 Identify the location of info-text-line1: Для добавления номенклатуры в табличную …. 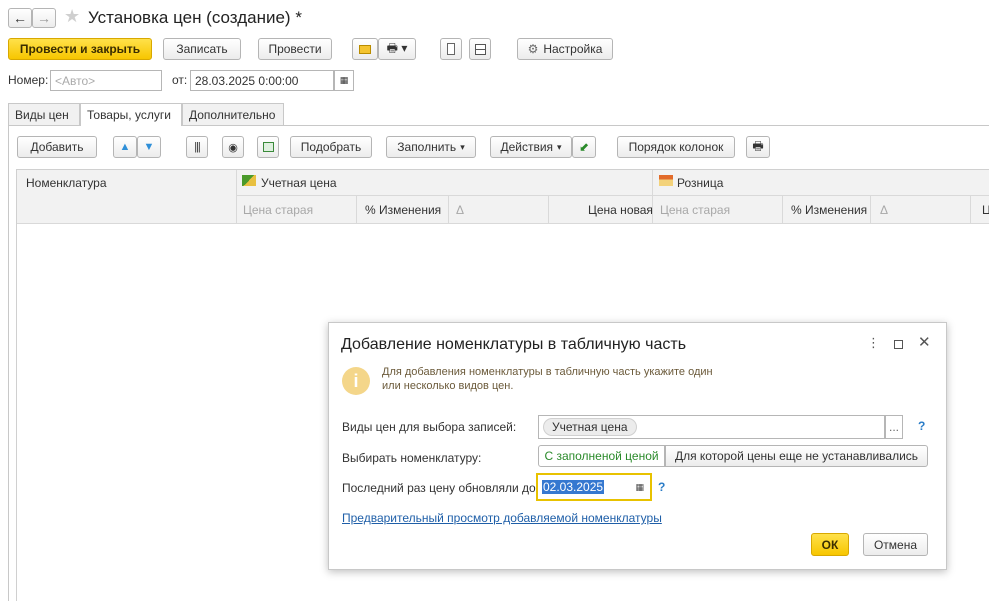
(547, 372).